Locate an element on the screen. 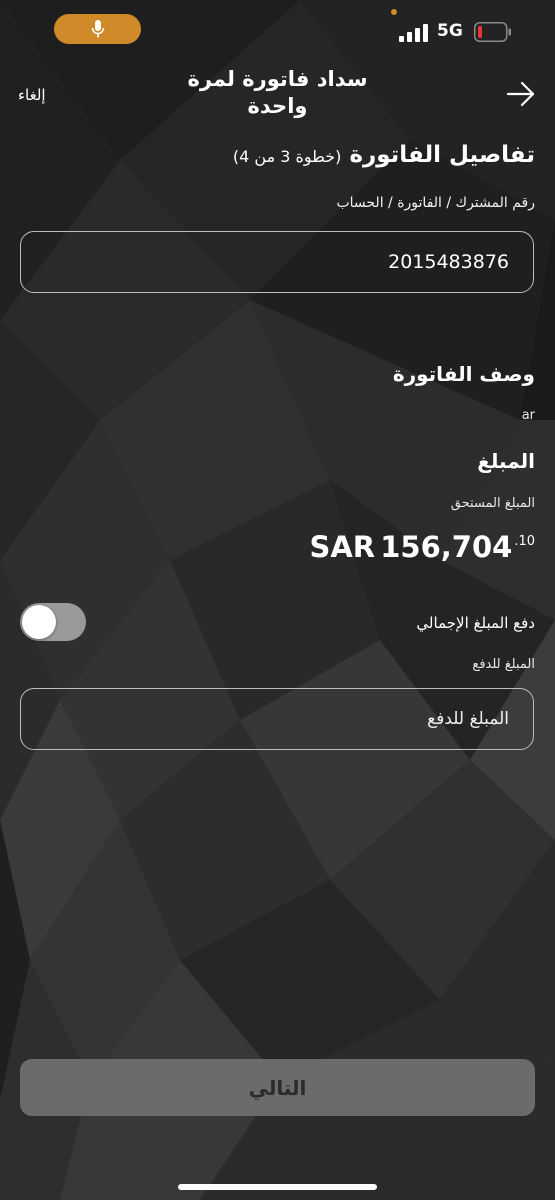 The height and width of the screenshot is (1200, 555). payment-amount-placeholder: المبلغ للدفع is located at coordinates (468, 719).